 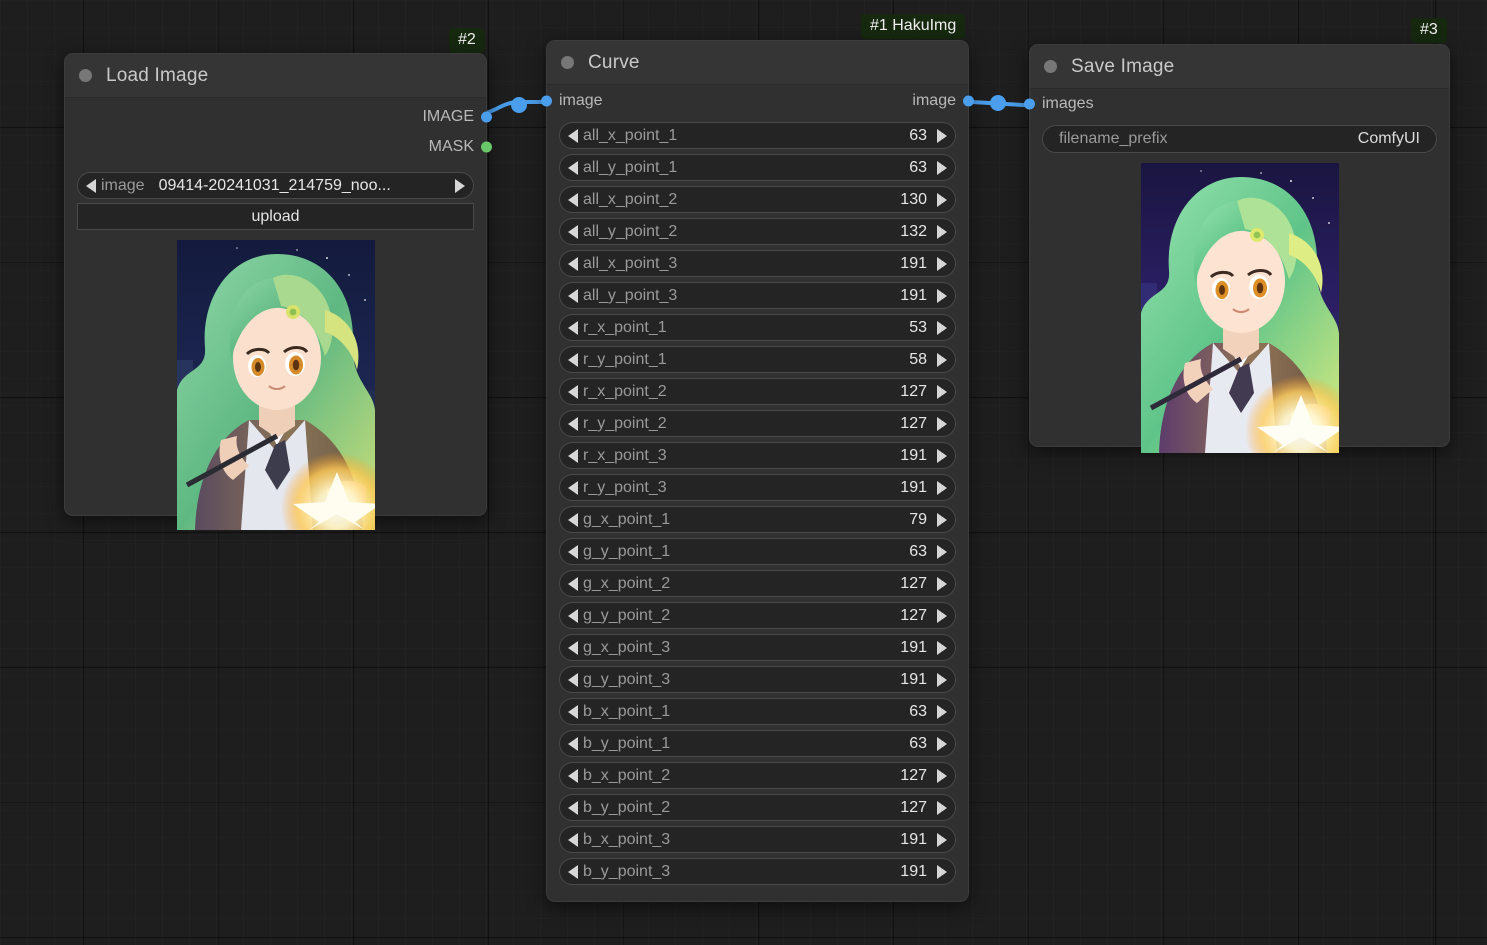 I want to click on widget-r_x_point_2: r_x_point_2 127, so click(x=757, y=391).